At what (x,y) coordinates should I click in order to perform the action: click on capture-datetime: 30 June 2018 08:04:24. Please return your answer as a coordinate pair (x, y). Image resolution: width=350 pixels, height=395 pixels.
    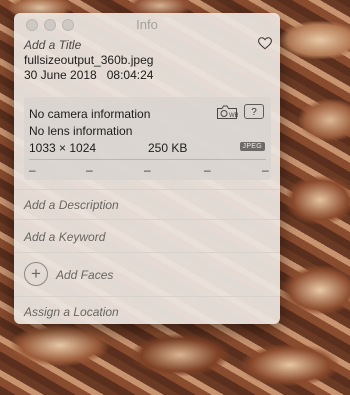
    Looking at the image, I should click on (88, 75).